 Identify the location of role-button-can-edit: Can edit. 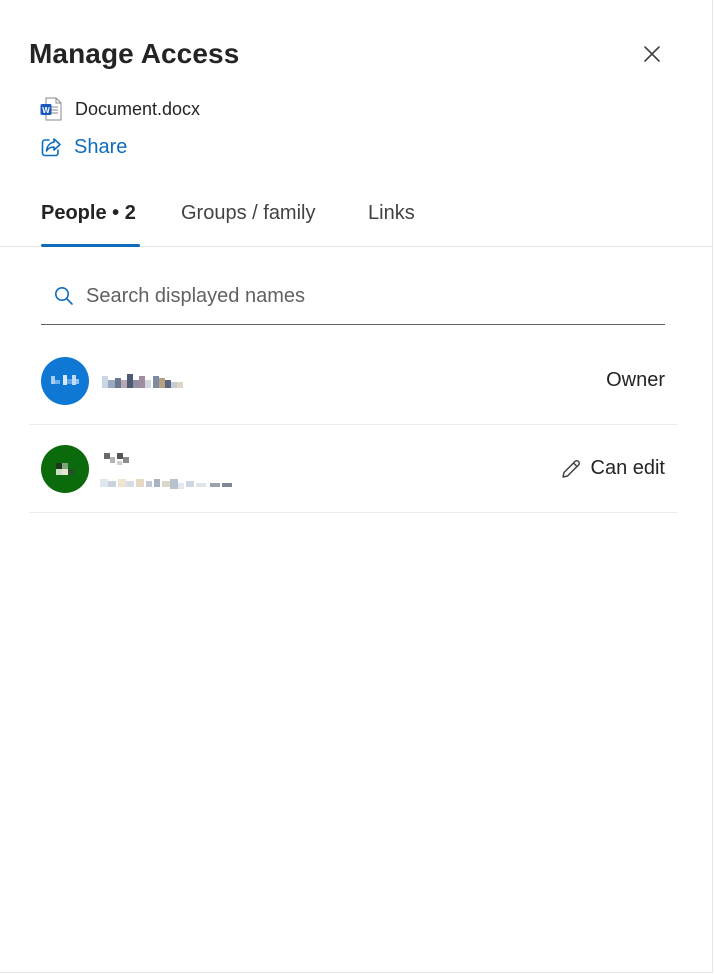
(613, 468).